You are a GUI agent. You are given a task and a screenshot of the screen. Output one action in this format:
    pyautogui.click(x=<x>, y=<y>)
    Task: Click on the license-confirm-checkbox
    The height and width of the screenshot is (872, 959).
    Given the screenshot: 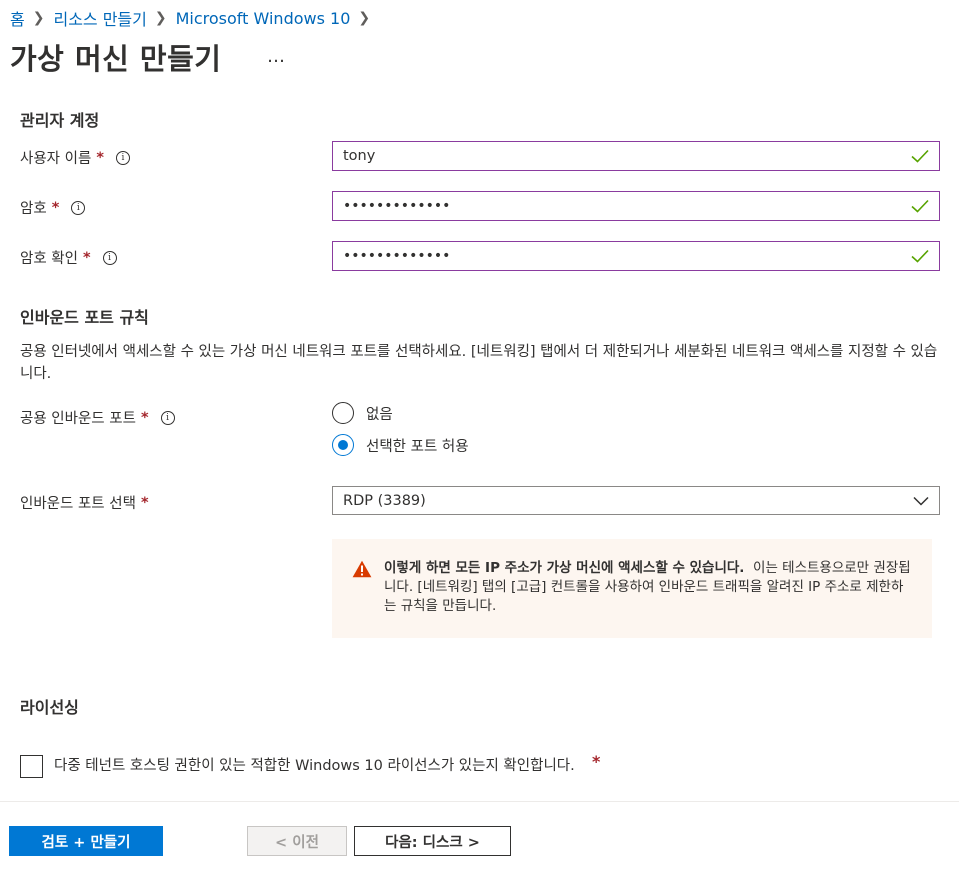 What is the action you would take?
    pyautogui.click(x=31, y=766)
    